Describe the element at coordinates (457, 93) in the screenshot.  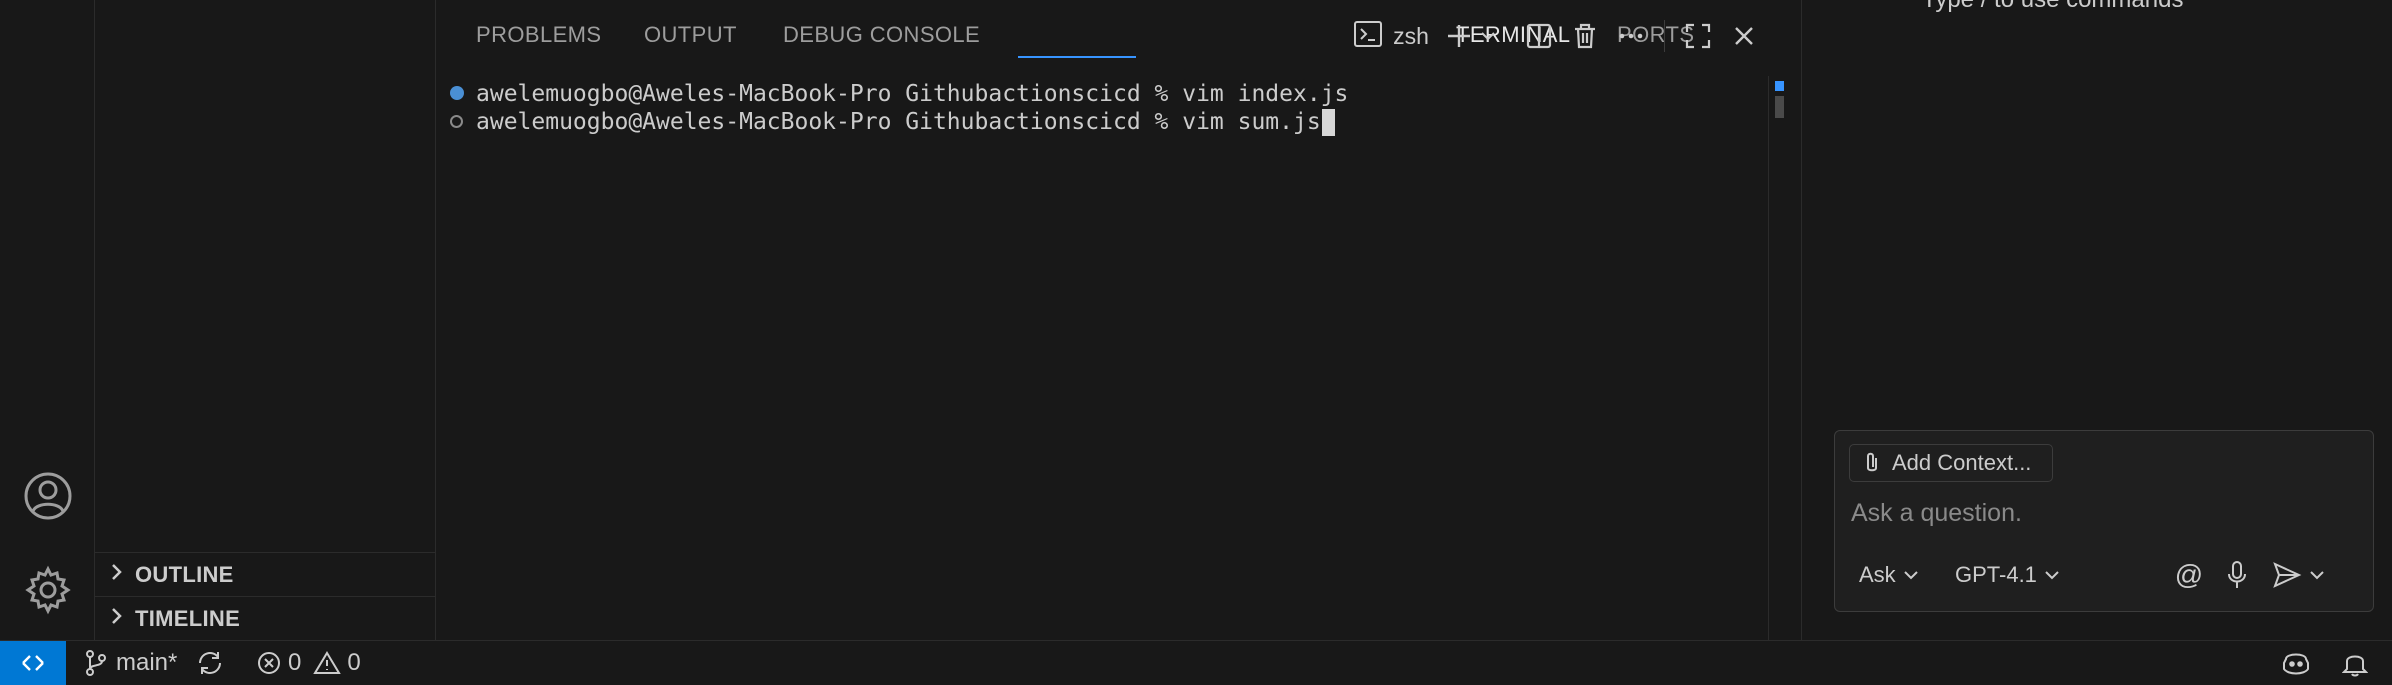
I see `command-success-marker` at that location.